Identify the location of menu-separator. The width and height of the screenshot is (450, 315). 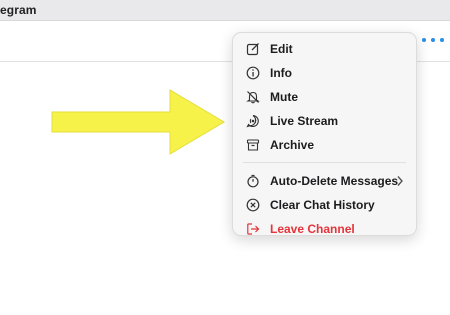
(324, 162).